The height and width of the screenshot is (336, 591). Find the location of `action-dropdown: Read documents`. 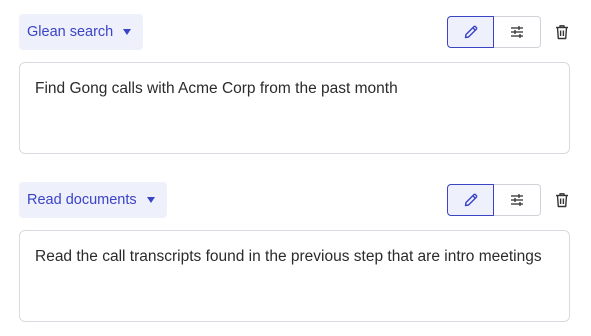

action-dropdown: Read documents is located at coordinates (93, 200).